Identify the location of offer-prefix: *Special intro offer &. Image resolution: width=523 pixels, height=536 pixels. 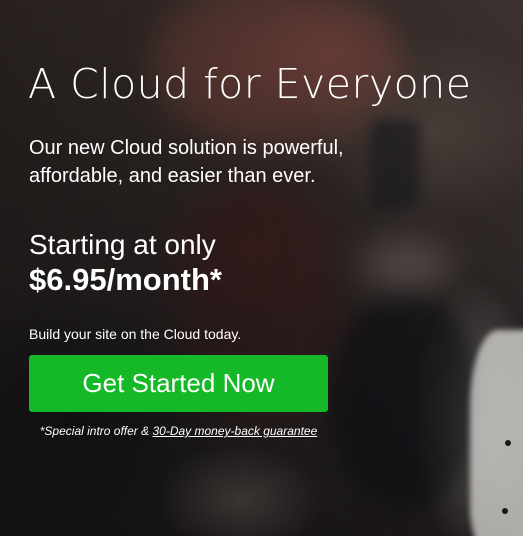
(96, 431).